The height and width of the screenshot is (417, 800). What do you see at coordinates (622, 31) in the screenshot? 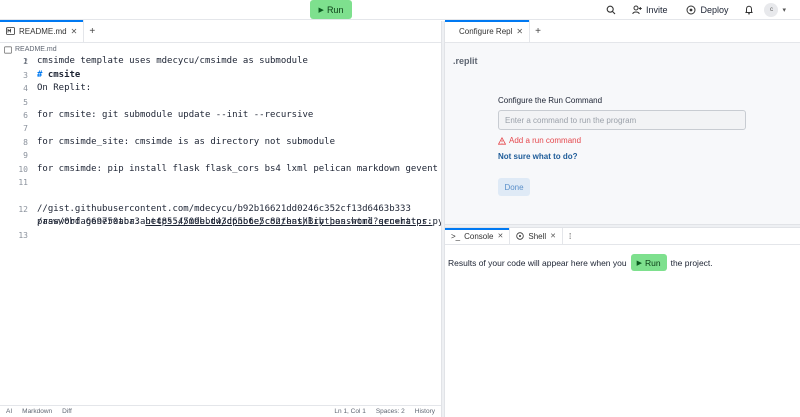
I see `configure-tab-bar: Configure Repl ✕ +` at bounding box center [622, 31].